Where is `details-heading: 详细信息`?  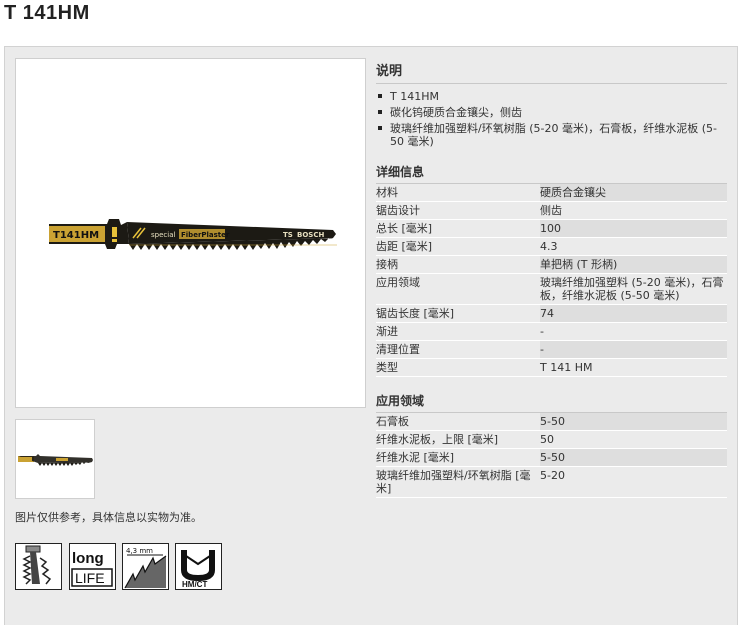
details-heading: 详细信息 is located at coordinates (551, 173).